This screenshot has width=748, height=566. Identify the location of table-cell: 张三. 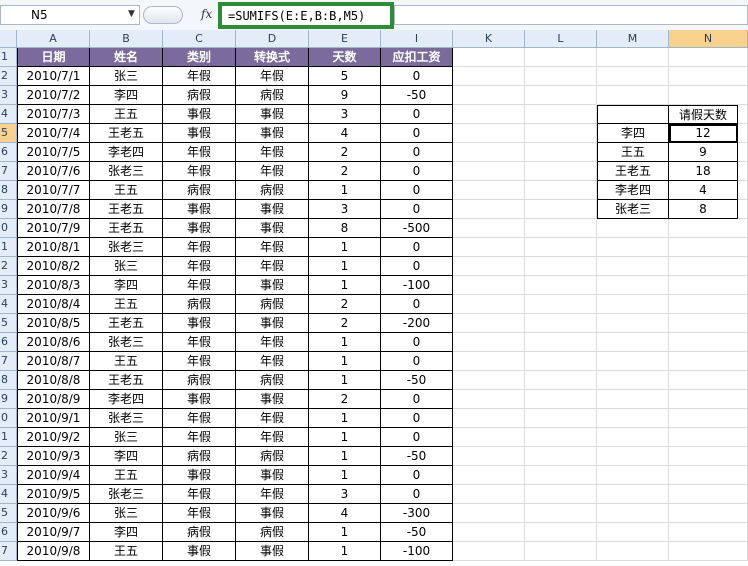
(126, 76).